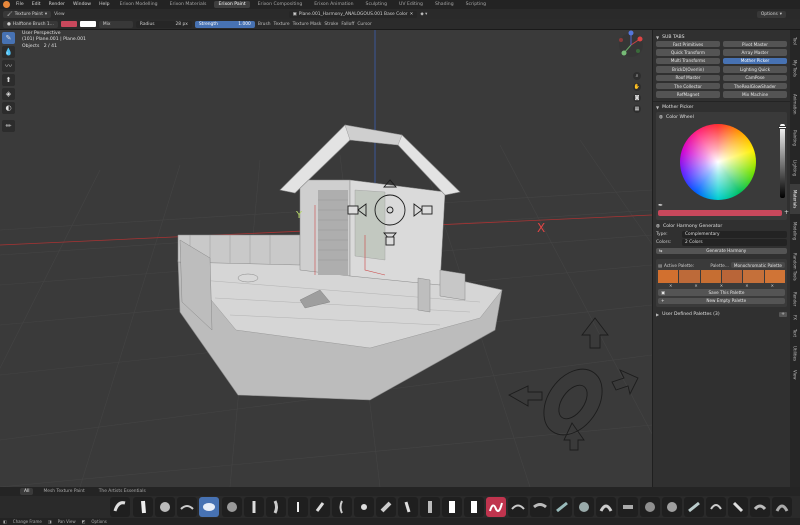 Image resolution: width=800 pixels, height=525 pixels. What do you see at coordinates (188, 4) in the screenshot?
I see `workspace-tab: Erixon Materials` at bounding box center [188, 4].